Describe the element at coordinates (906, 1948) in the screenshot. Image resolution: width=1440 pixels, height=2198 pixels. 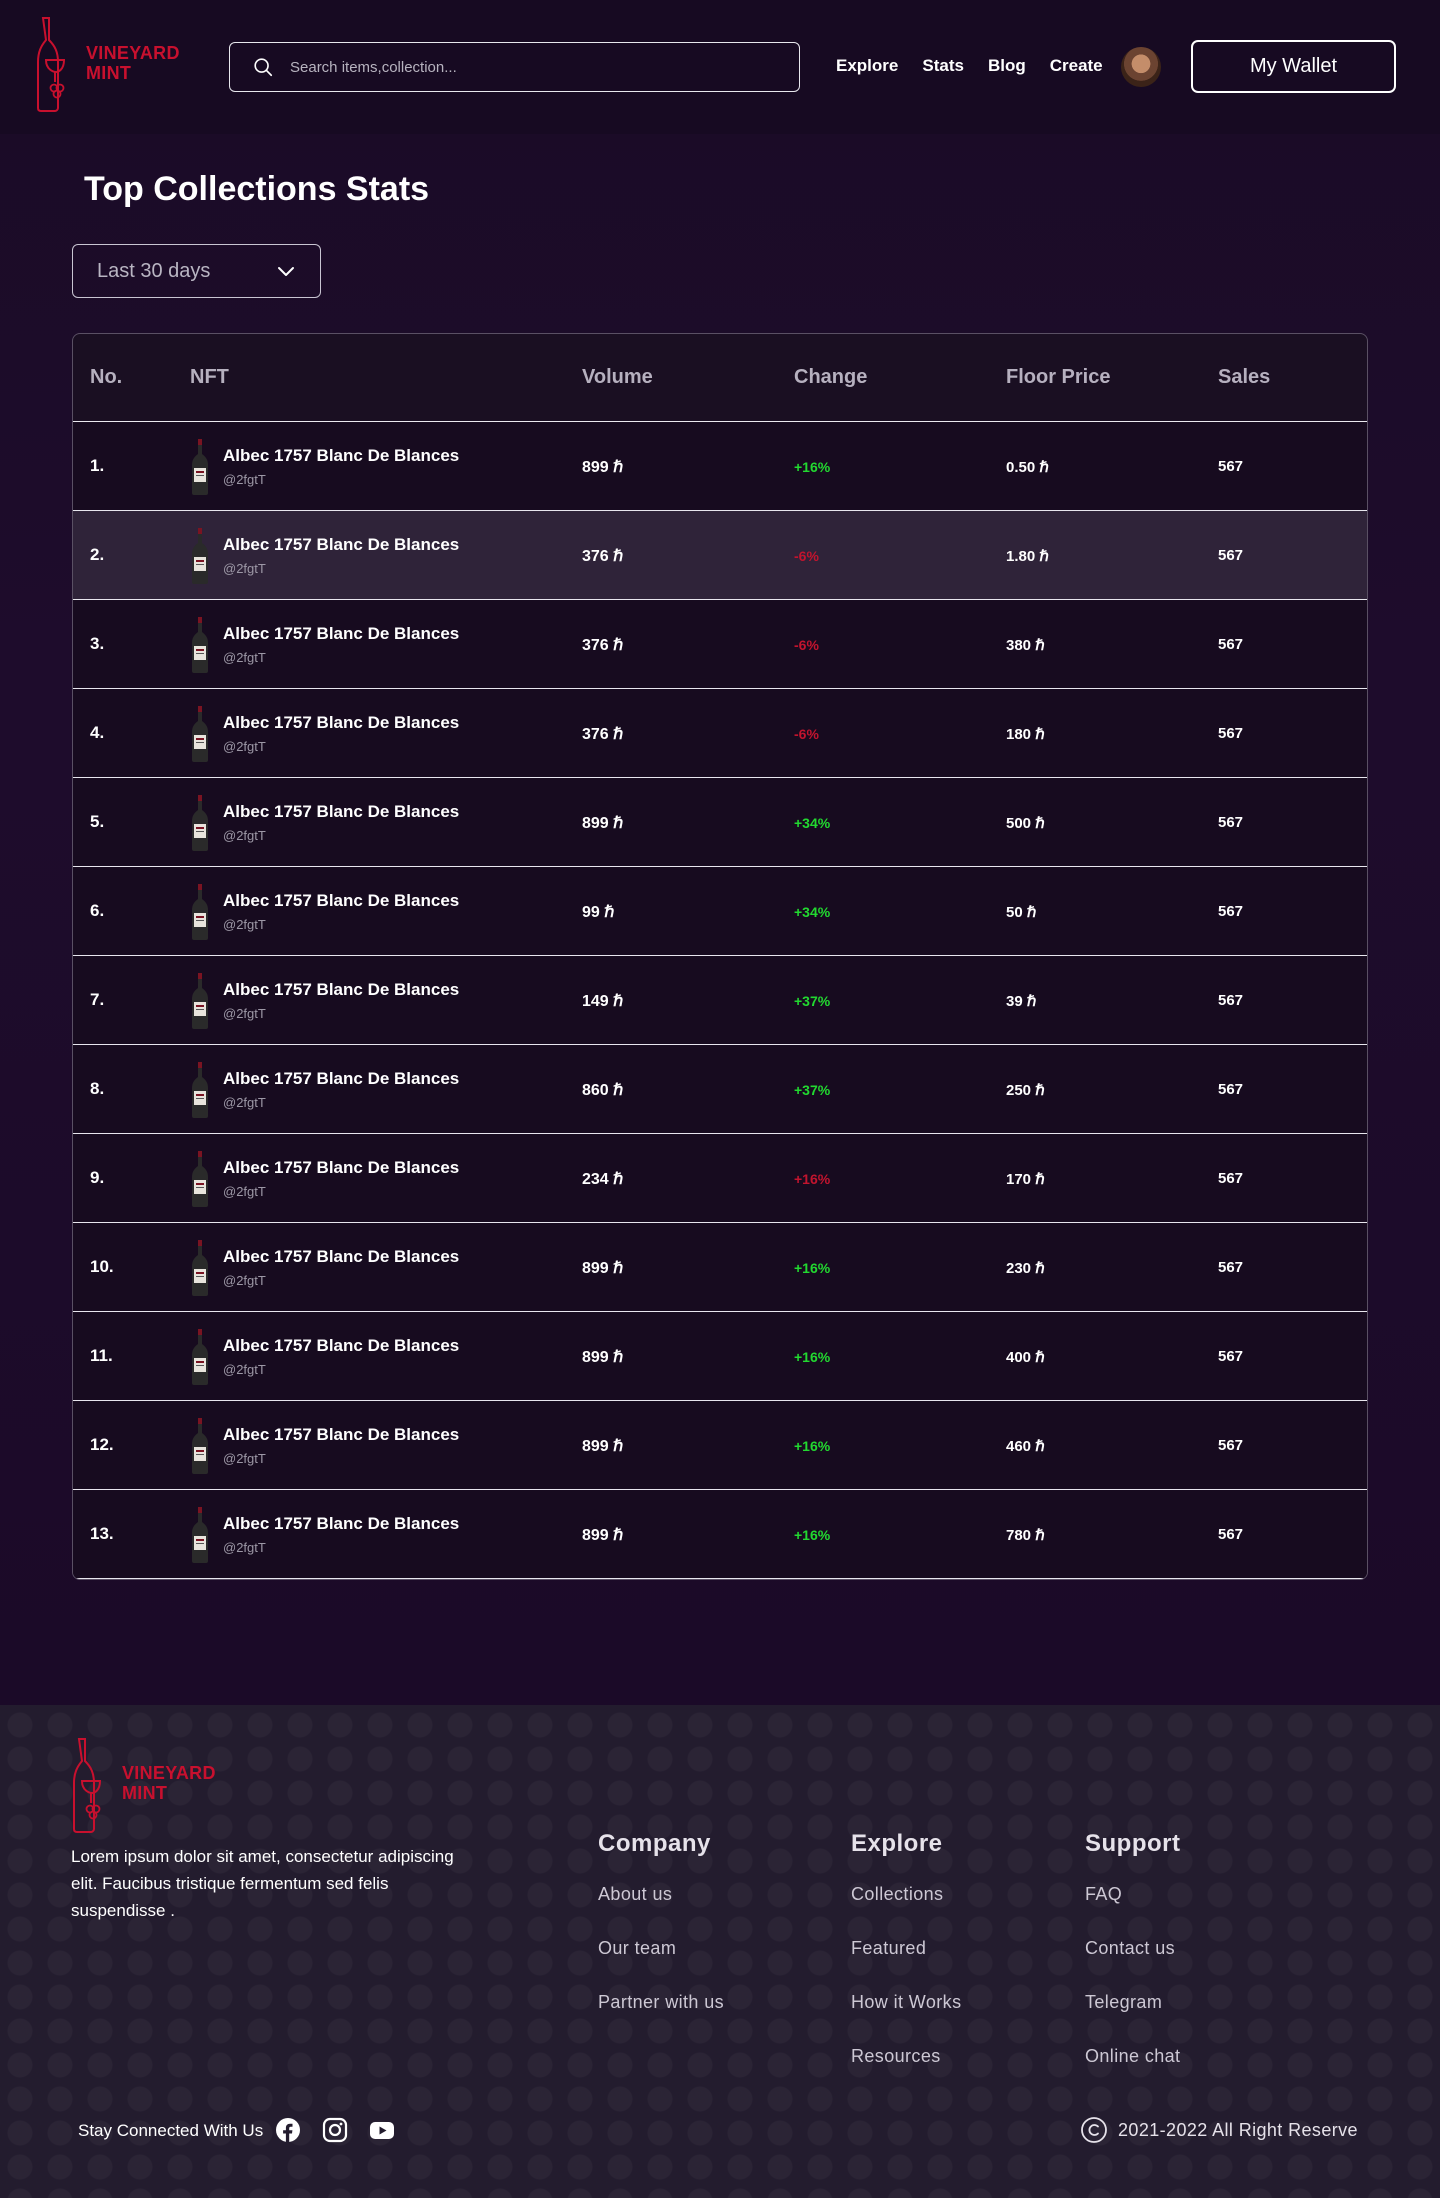
I see `footer-link-featured: Featured` at that location.